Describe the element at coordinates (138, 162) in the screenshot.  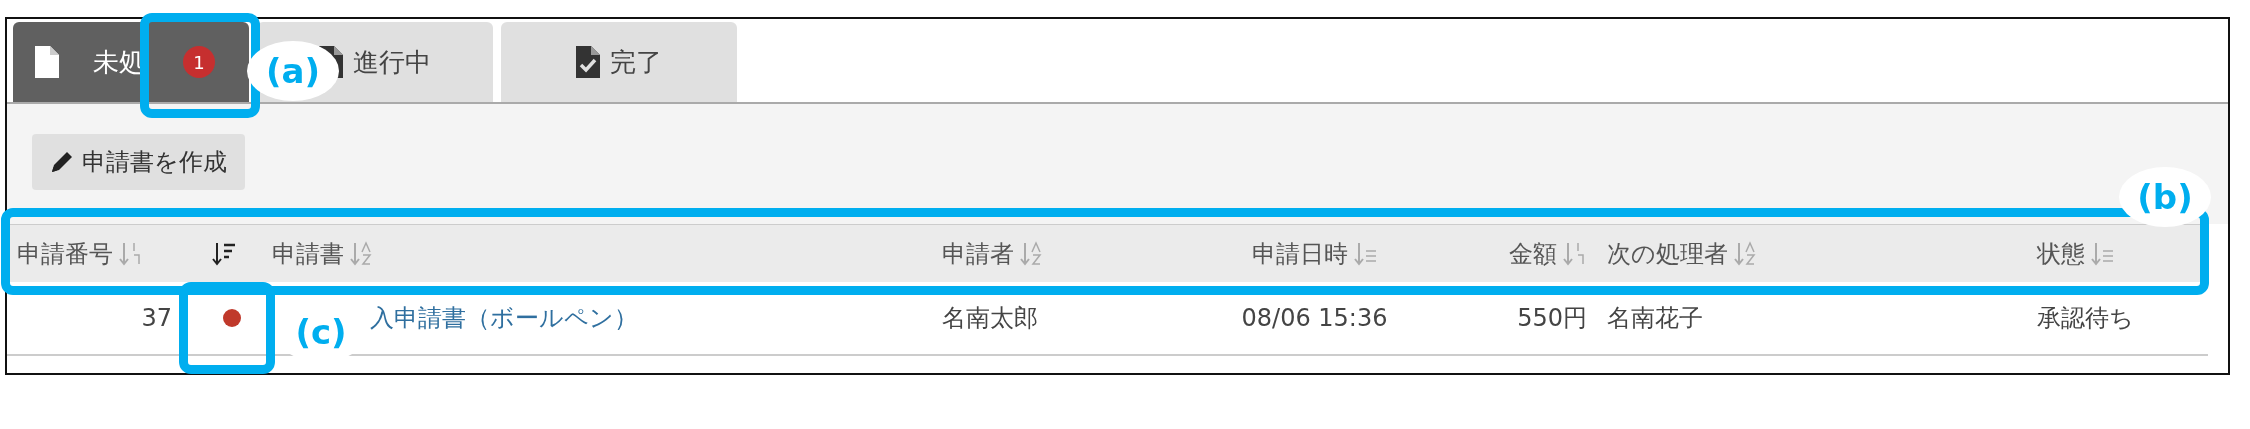
I see `create-button: 申請書を作成` at that location.